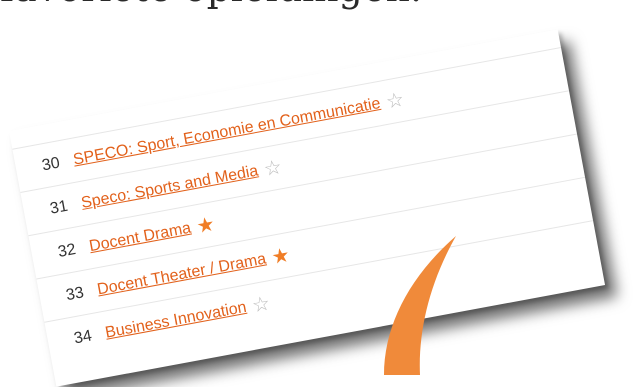  I want to click on item-number: 32, so click(67, 250).